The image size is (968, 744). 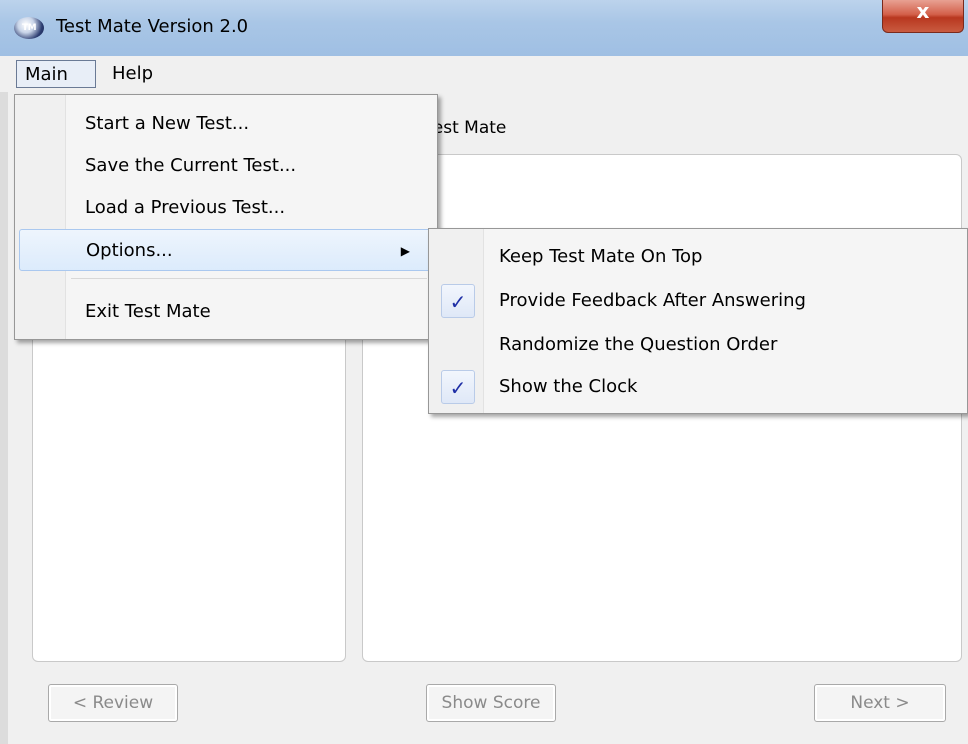 What do you see at coordinates (568, 386) in the screenshot?
I see `option-label: Show the Clock` at bounding box center [568, 386].